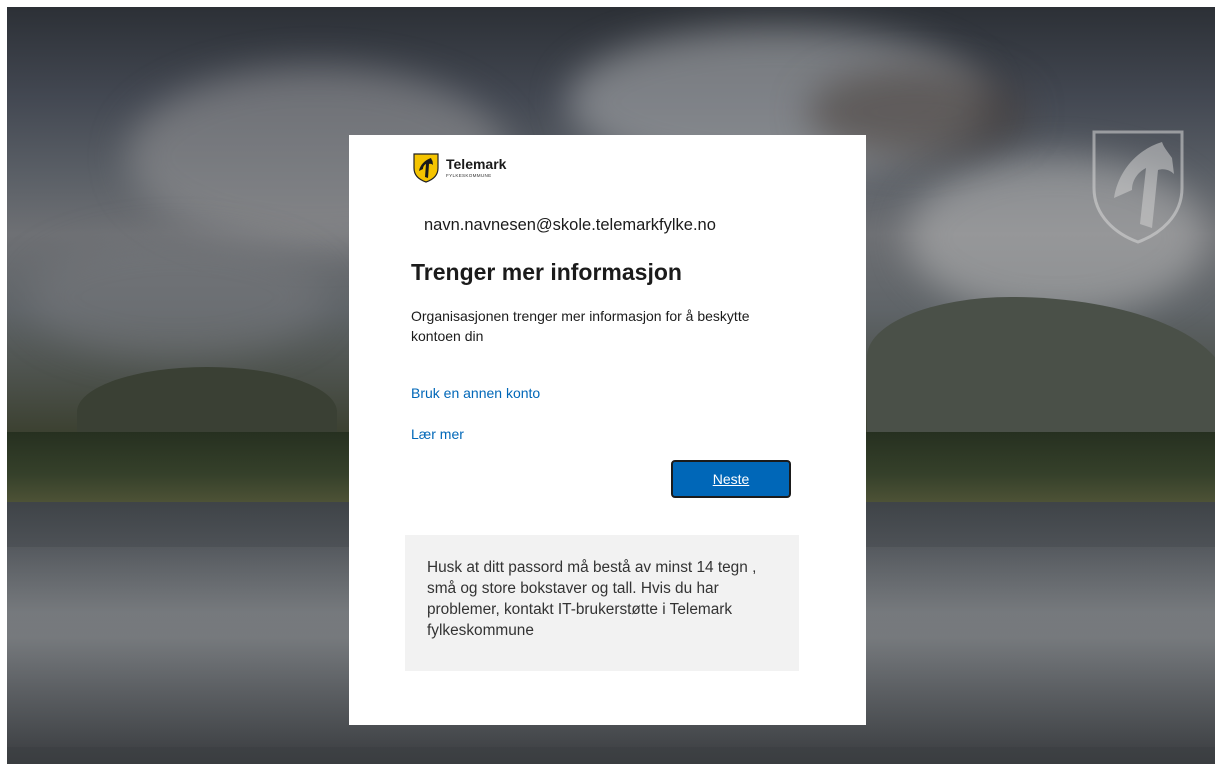 This screenshot has width=1215, height=764. I want to click on telemark-crest-watermark-icon, so click(1138, 187).